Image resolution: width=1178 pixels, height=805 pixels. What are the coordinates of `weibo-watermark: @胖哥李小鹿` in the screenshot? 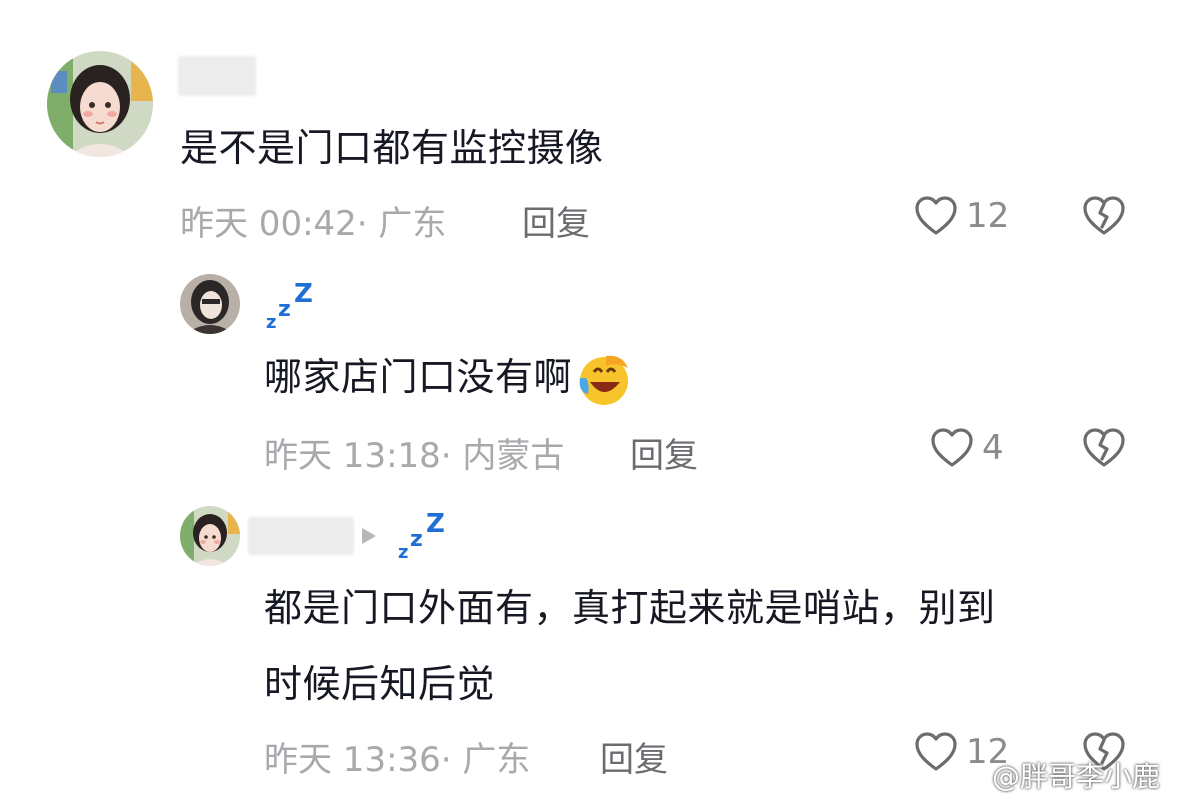 It's located at (1056, 775).